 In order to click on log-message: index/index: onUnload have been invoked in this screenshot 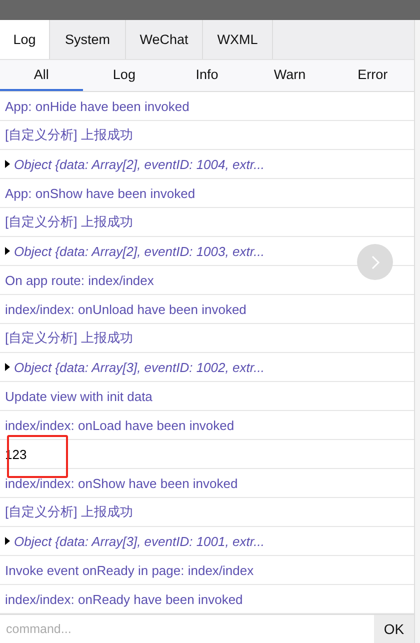, I will do `click(125, 309)`.